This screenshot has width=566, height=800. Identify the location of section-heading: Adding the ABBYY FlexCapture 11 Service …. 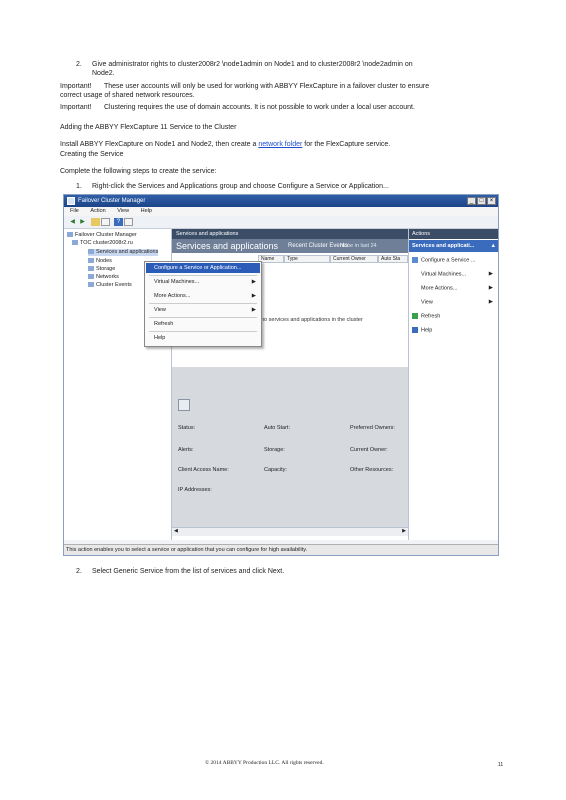
(148, 127).